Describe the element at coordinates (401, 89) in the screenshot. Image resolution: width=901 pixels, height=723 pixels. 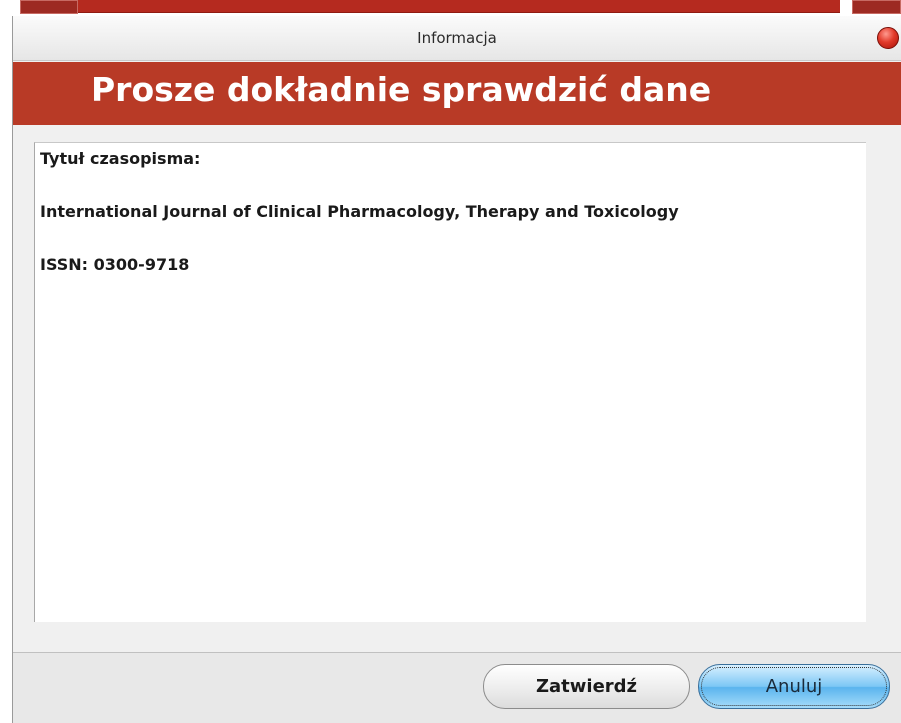
I see `banner-heading: Prosze dokładnie sprawdzić dane` at that location.